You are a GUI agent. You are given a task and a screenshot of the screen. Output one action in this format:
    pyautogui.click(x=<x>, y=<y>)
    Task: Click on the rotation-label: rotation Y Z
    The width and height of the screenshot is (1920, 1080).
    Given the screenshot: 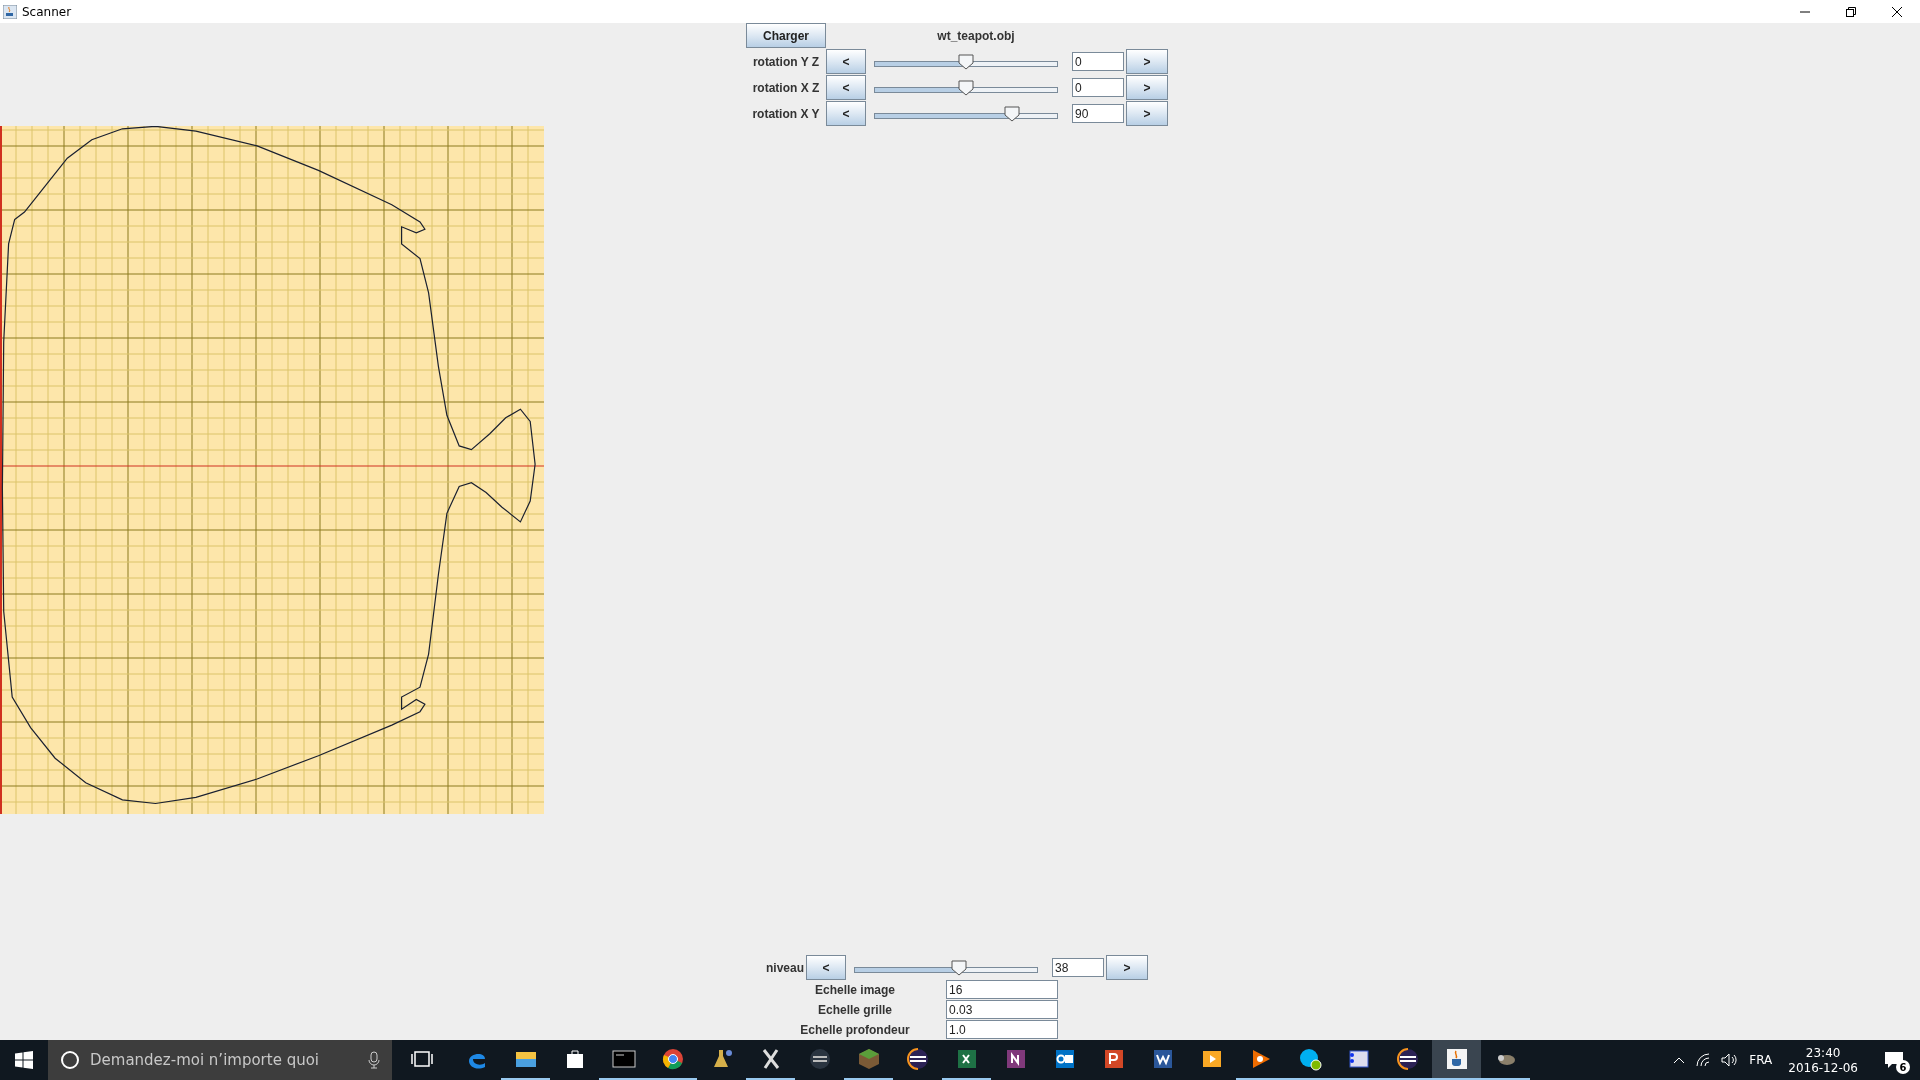 What is the action you would take?
    pyautogui.click(x=786, y=61)
    